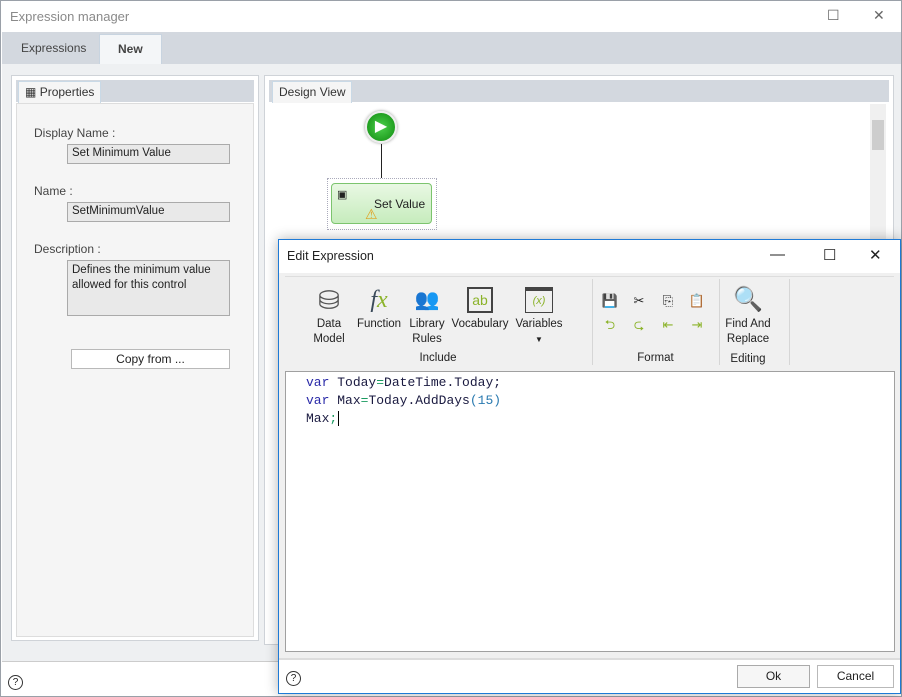  Describe the element at coordinates (67, 249) in the screenshot. I see `description-label: Description :` at that location.